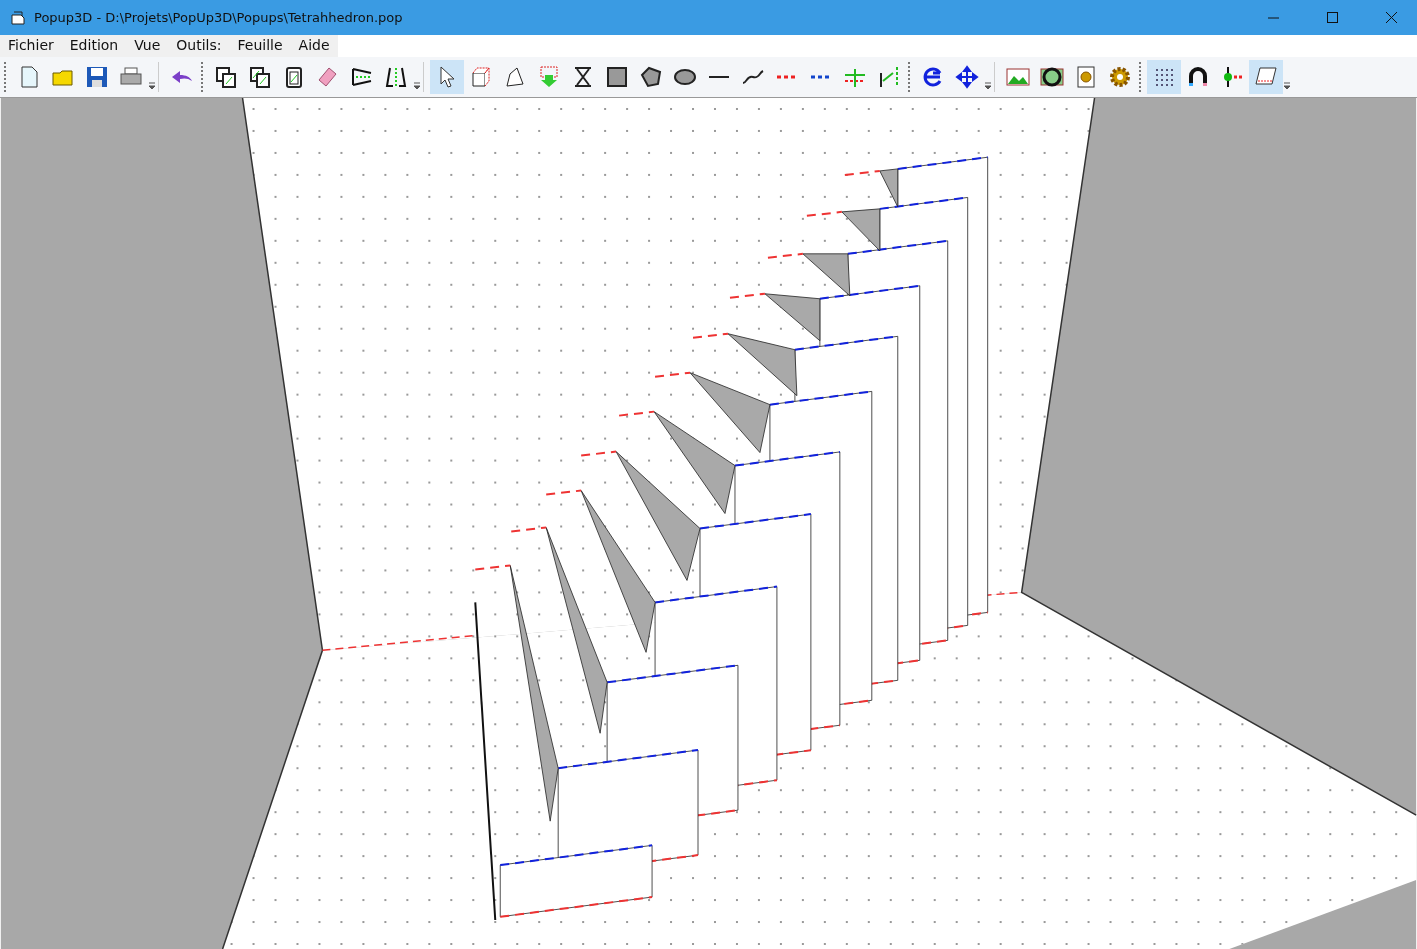 Image resolution: width=1417 pixels, height=949 pixels. What do you see at coordinates (147, 46) in the screenshot?
I see `menu-item: Vue` at bounding box center [147, 46].